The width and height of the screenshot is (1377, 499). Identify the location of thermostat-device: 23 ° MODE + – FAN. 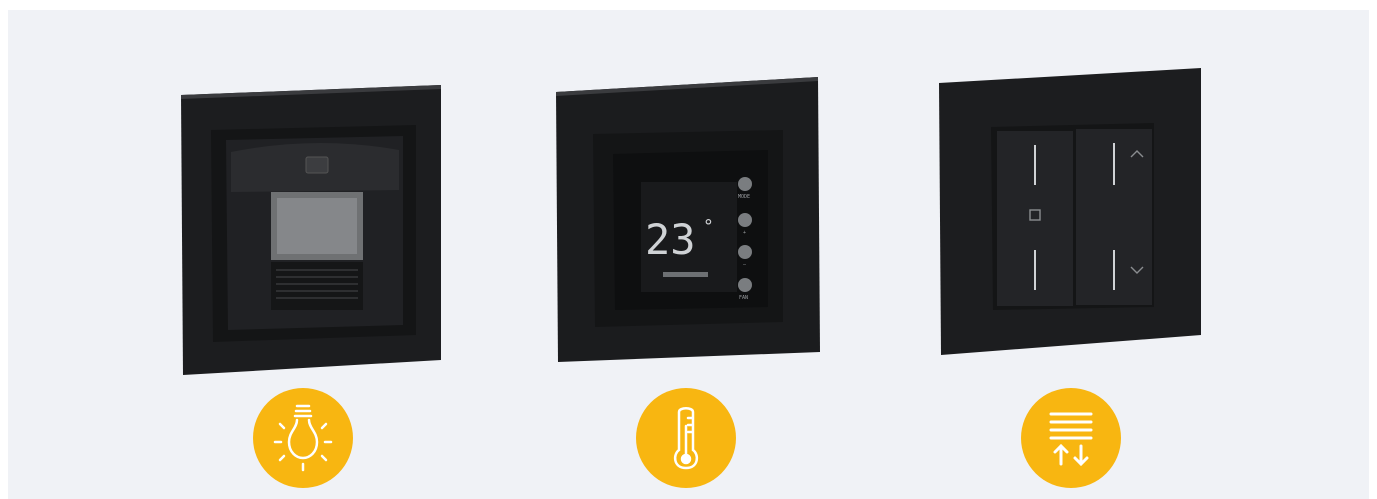
(688, 219).